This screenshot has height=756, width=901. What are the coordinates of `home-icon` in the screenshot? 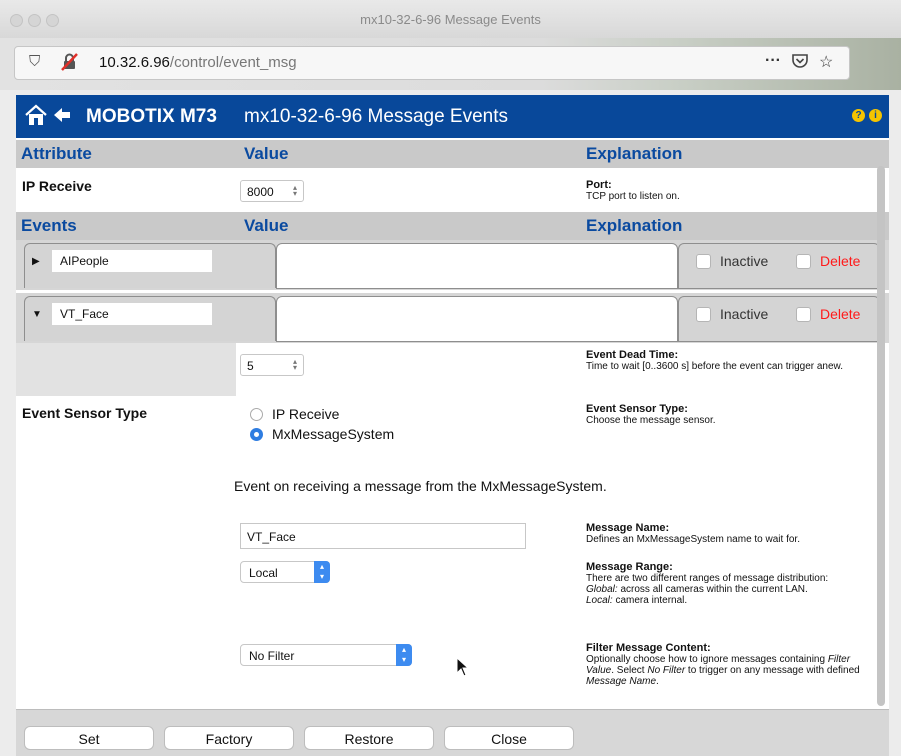 It's located at (36, 117).